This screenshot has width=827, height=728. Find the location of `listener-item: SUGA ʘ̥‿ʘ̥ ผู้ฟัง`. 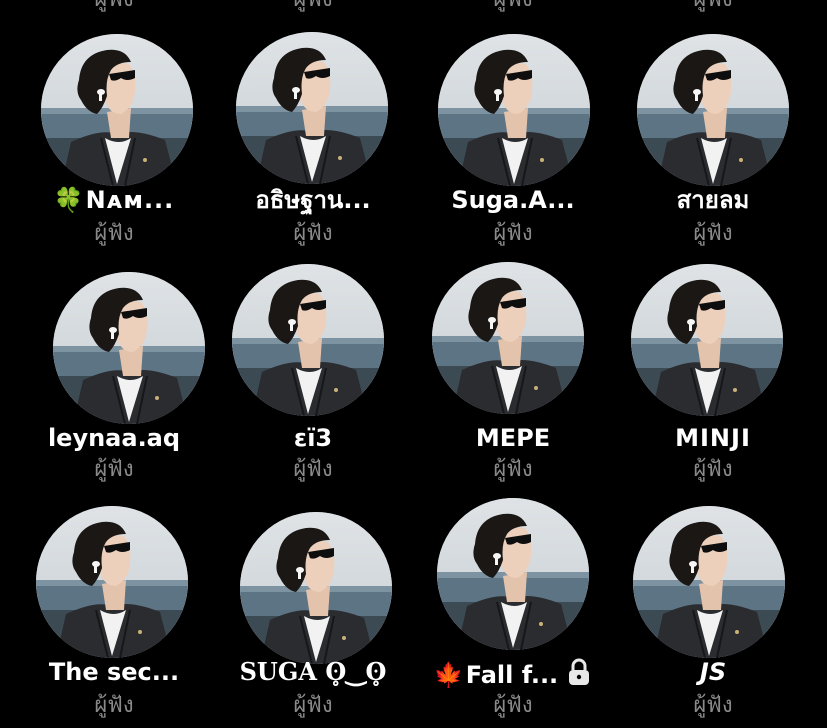

listener-item: SUGA ʘ̥‿ʘ̥ ผู้ฟัง is located at coordinates (313, 614).